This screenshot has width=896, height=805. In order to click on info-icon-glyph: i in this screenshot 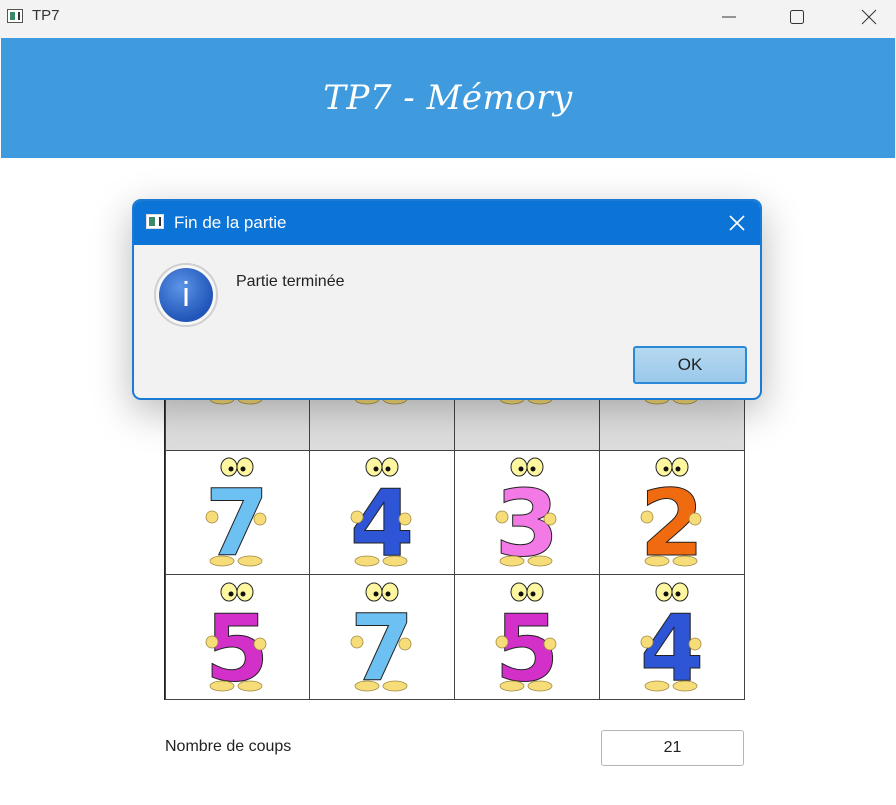, I will do `click(186, 295)`.